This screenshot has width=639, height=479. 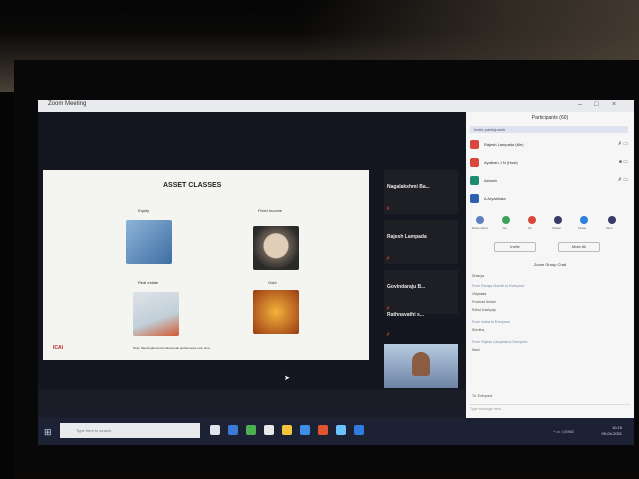 What do you see at coordinates (156, 314) in the screenshot?
I see `real-estate-image` at bounding box center [156, 314].